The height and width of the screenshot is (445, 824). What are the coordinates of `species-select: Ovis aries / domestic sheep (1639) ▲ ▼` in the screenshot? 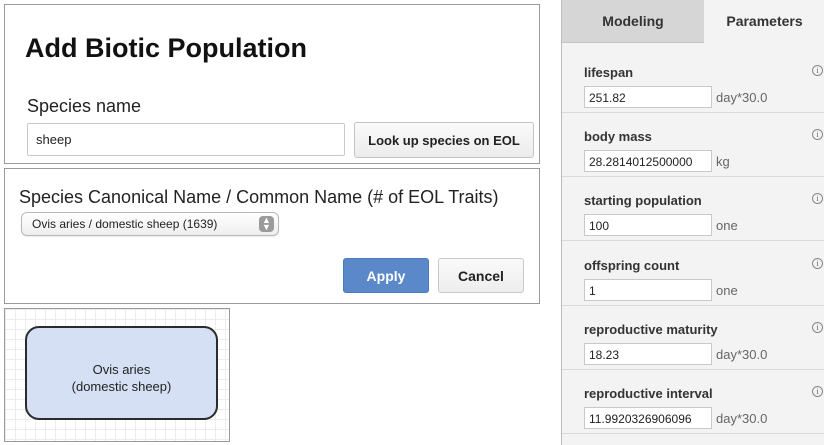 It's located at (150, 224).